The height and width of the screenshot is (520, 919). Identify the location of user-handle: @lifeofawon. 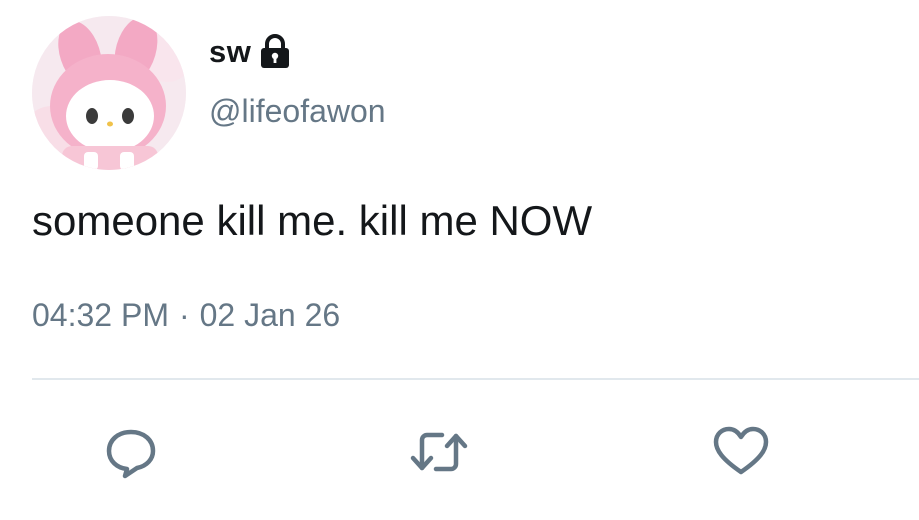
(297, 111).